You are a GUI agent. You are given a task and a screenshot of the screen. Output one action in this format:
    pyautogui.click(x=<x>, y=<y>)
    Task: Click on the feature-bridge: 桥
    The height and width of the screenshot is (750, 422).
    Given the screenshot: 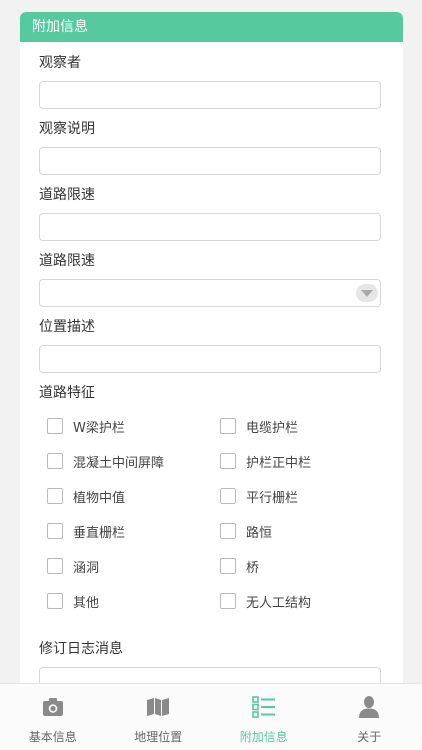 What is the action you would take?
    pyautogui.click(x=239, y=566)
    